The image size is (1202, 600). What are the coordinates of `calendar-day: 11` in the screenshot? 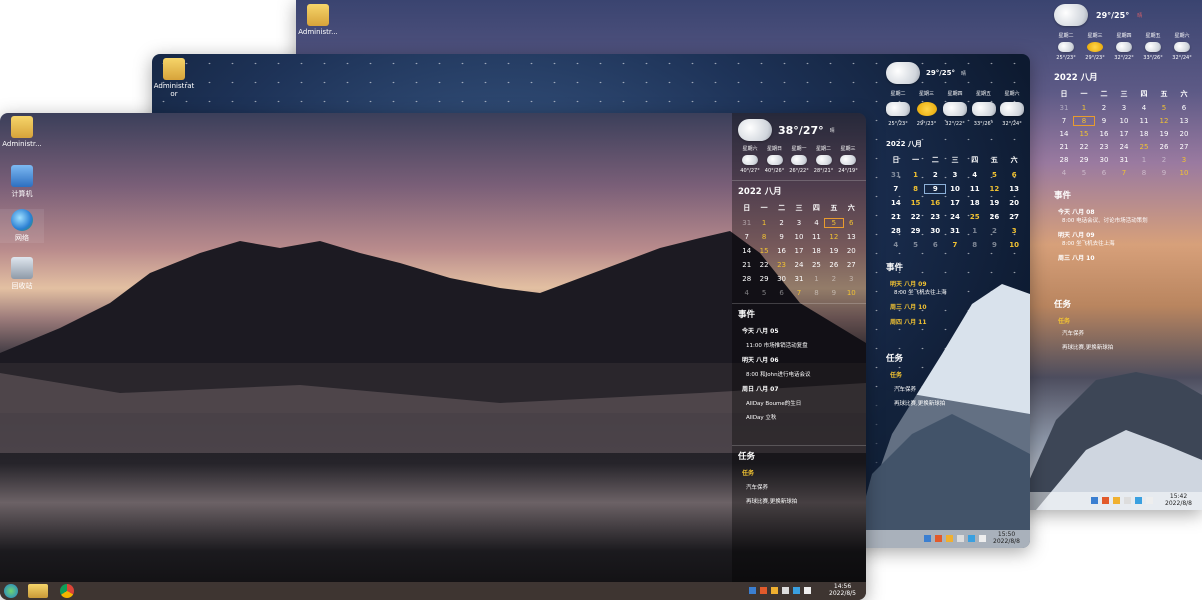 It's located at (816, 237).